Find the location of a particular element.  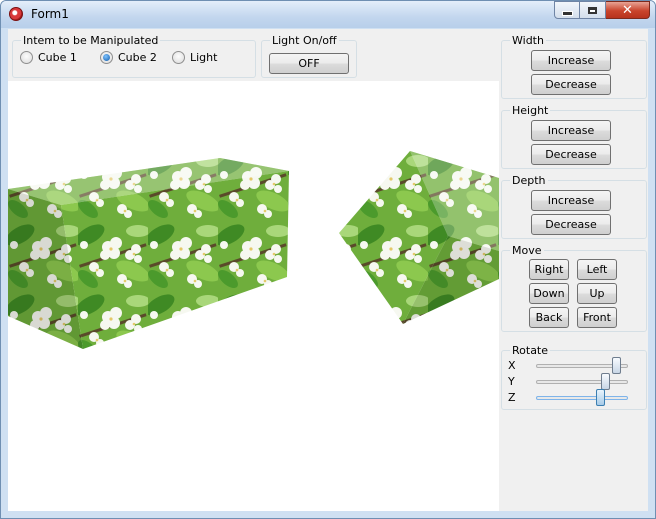

close-icon: ✕ is located at coordinates (627, 10).